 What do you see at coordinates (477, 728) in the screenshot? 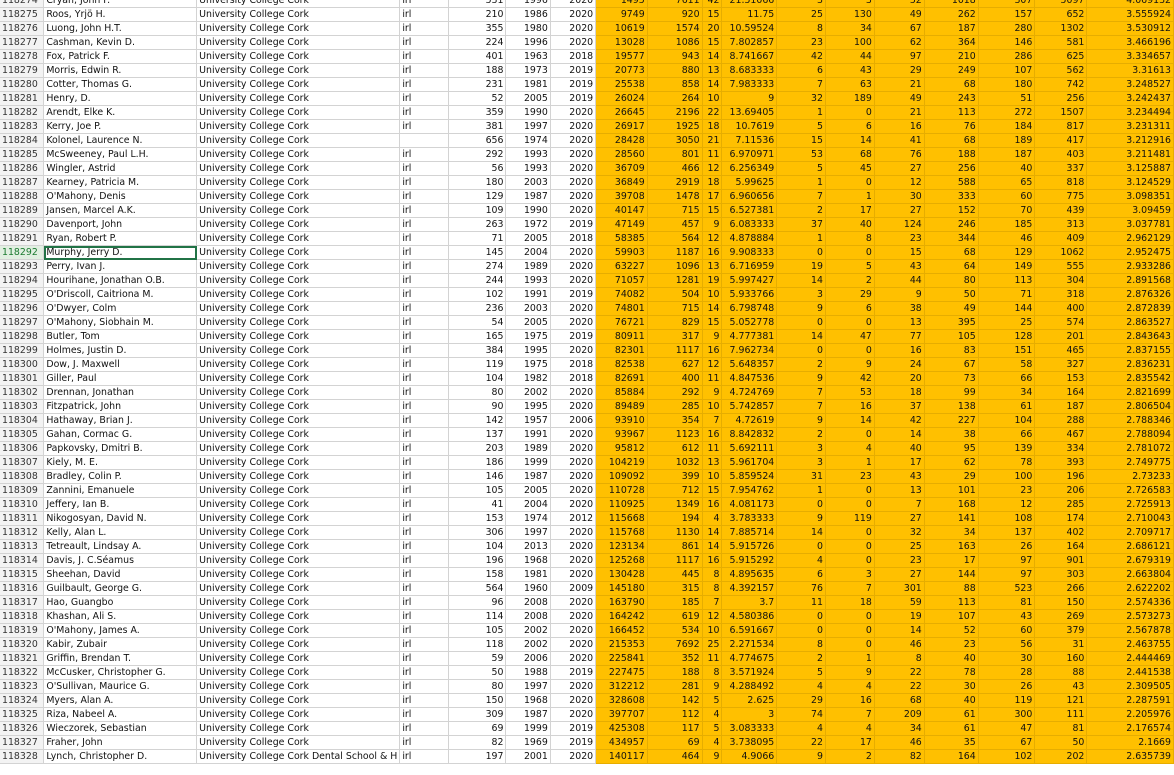
I see `cell-value: 69` at bounding box center [477, 728].